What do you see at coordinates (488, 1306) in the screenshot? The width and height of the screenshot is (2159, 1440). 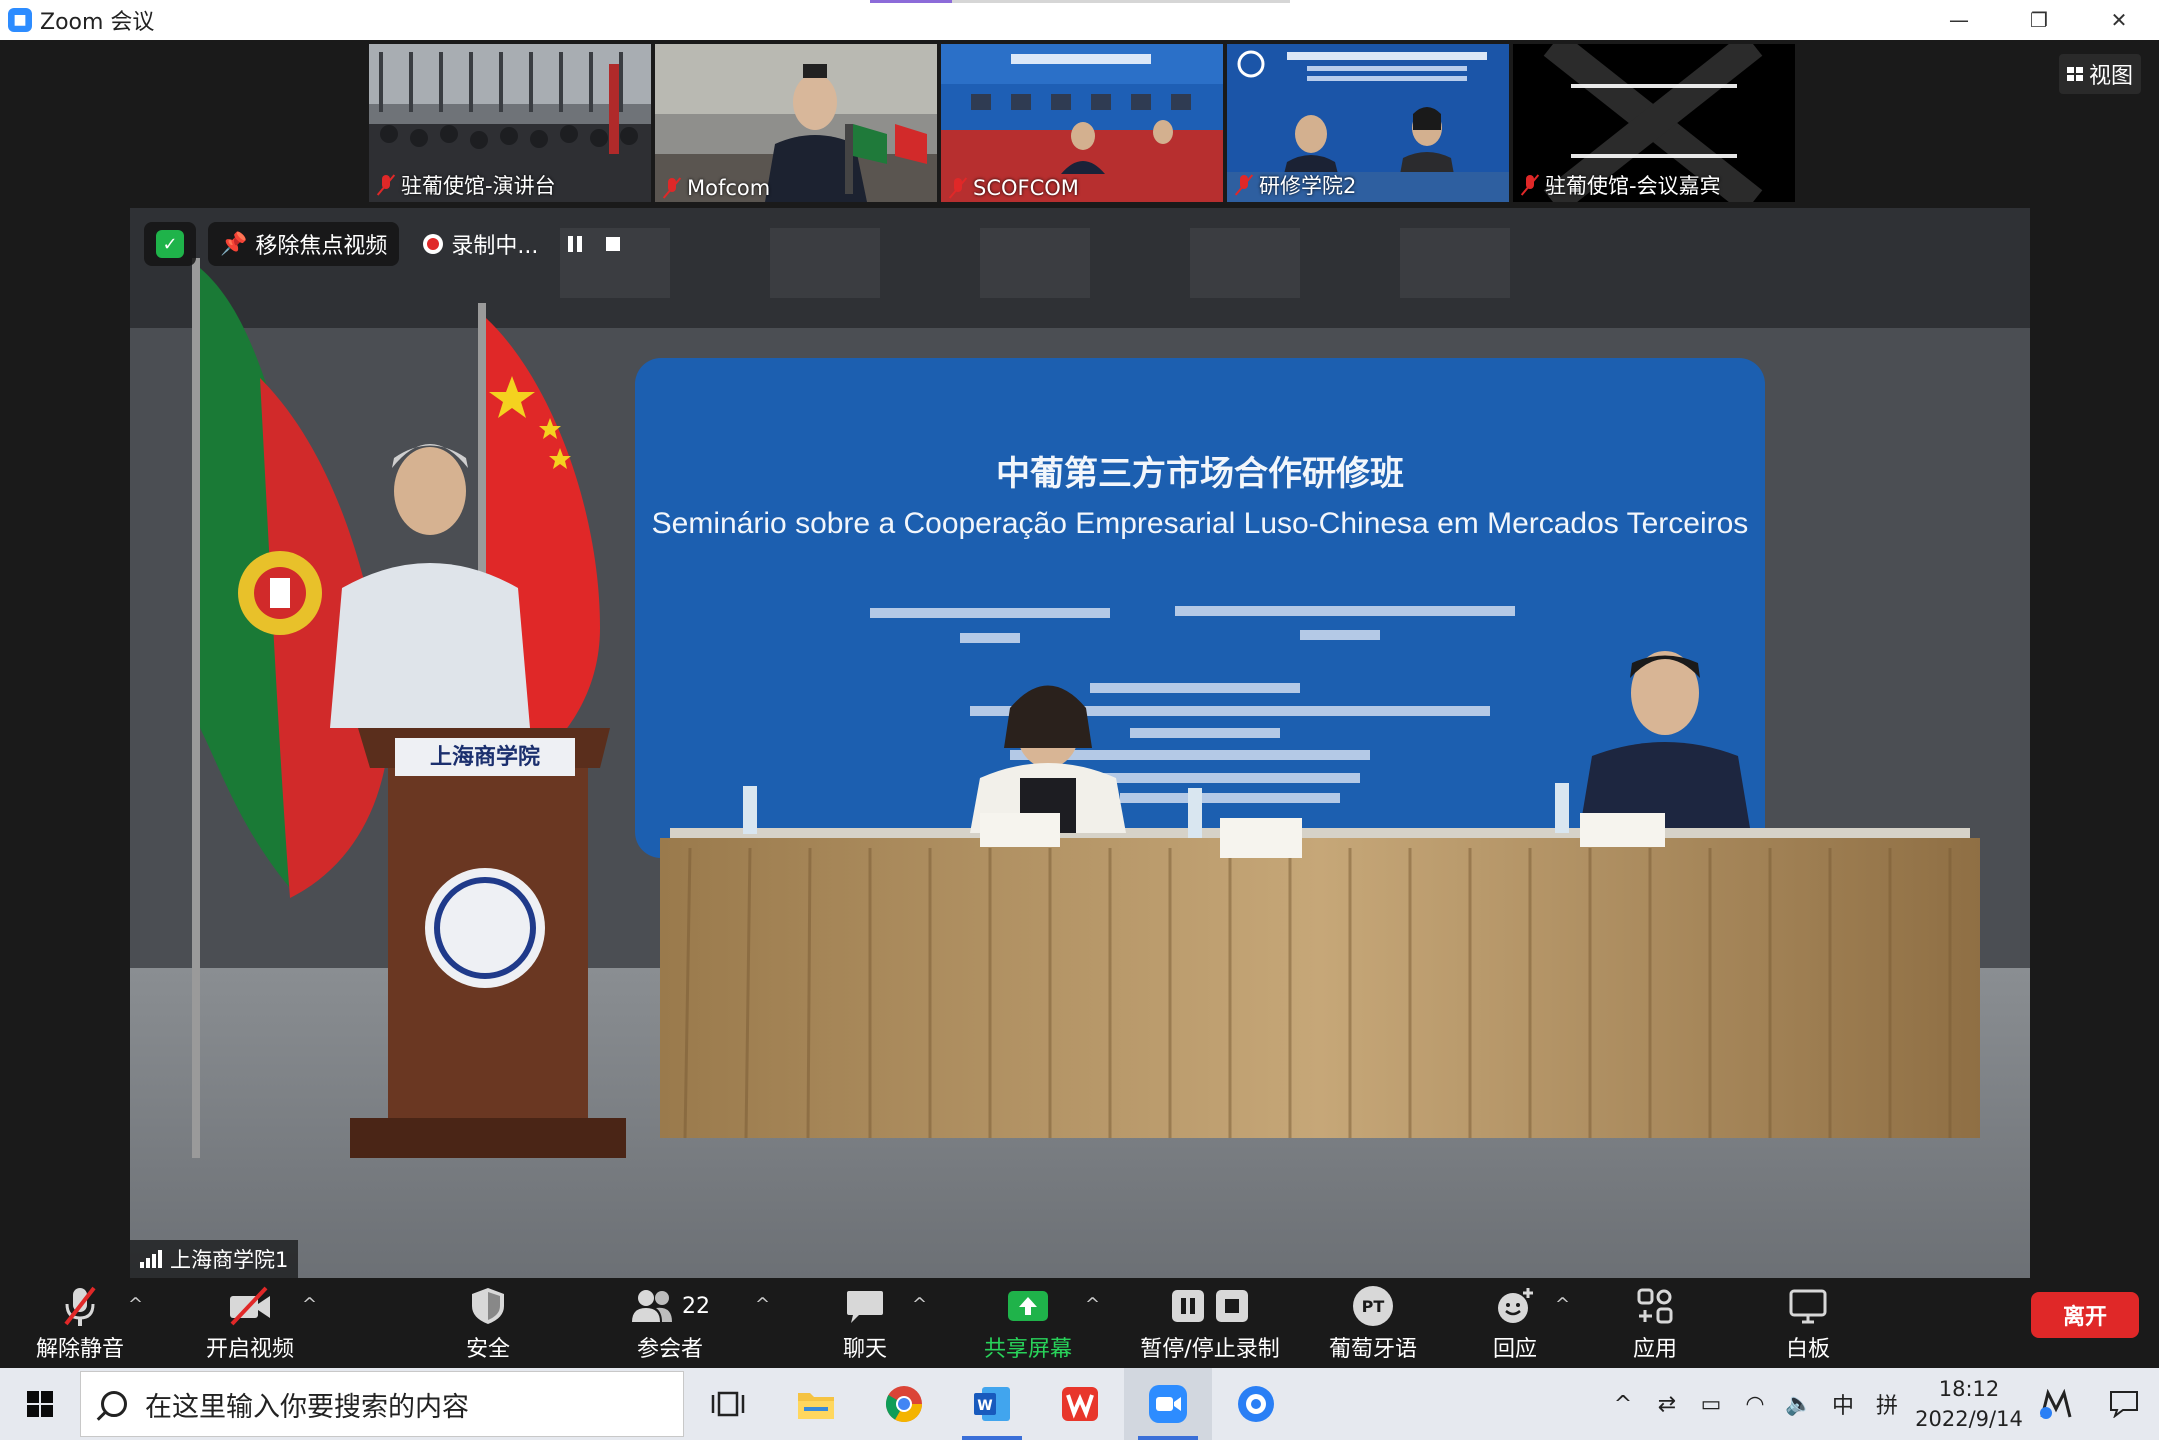 I see `shield-icon` at bounding box center [488, 1306].